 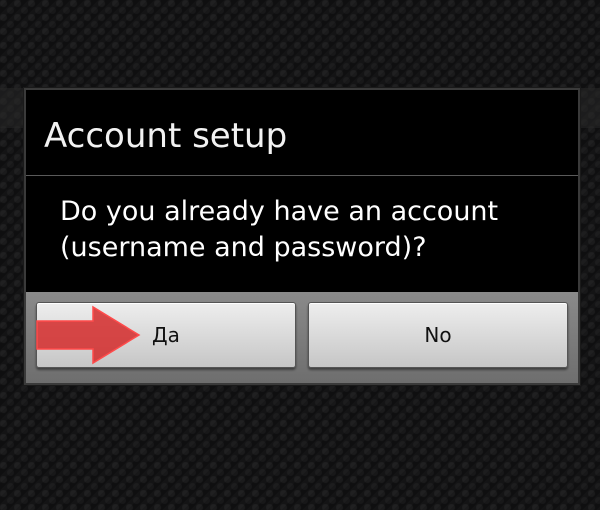 What do you see at coordinates (166, 335) in the screenshot?
I see `yes-button: Да` at bounding box center [166, 335].